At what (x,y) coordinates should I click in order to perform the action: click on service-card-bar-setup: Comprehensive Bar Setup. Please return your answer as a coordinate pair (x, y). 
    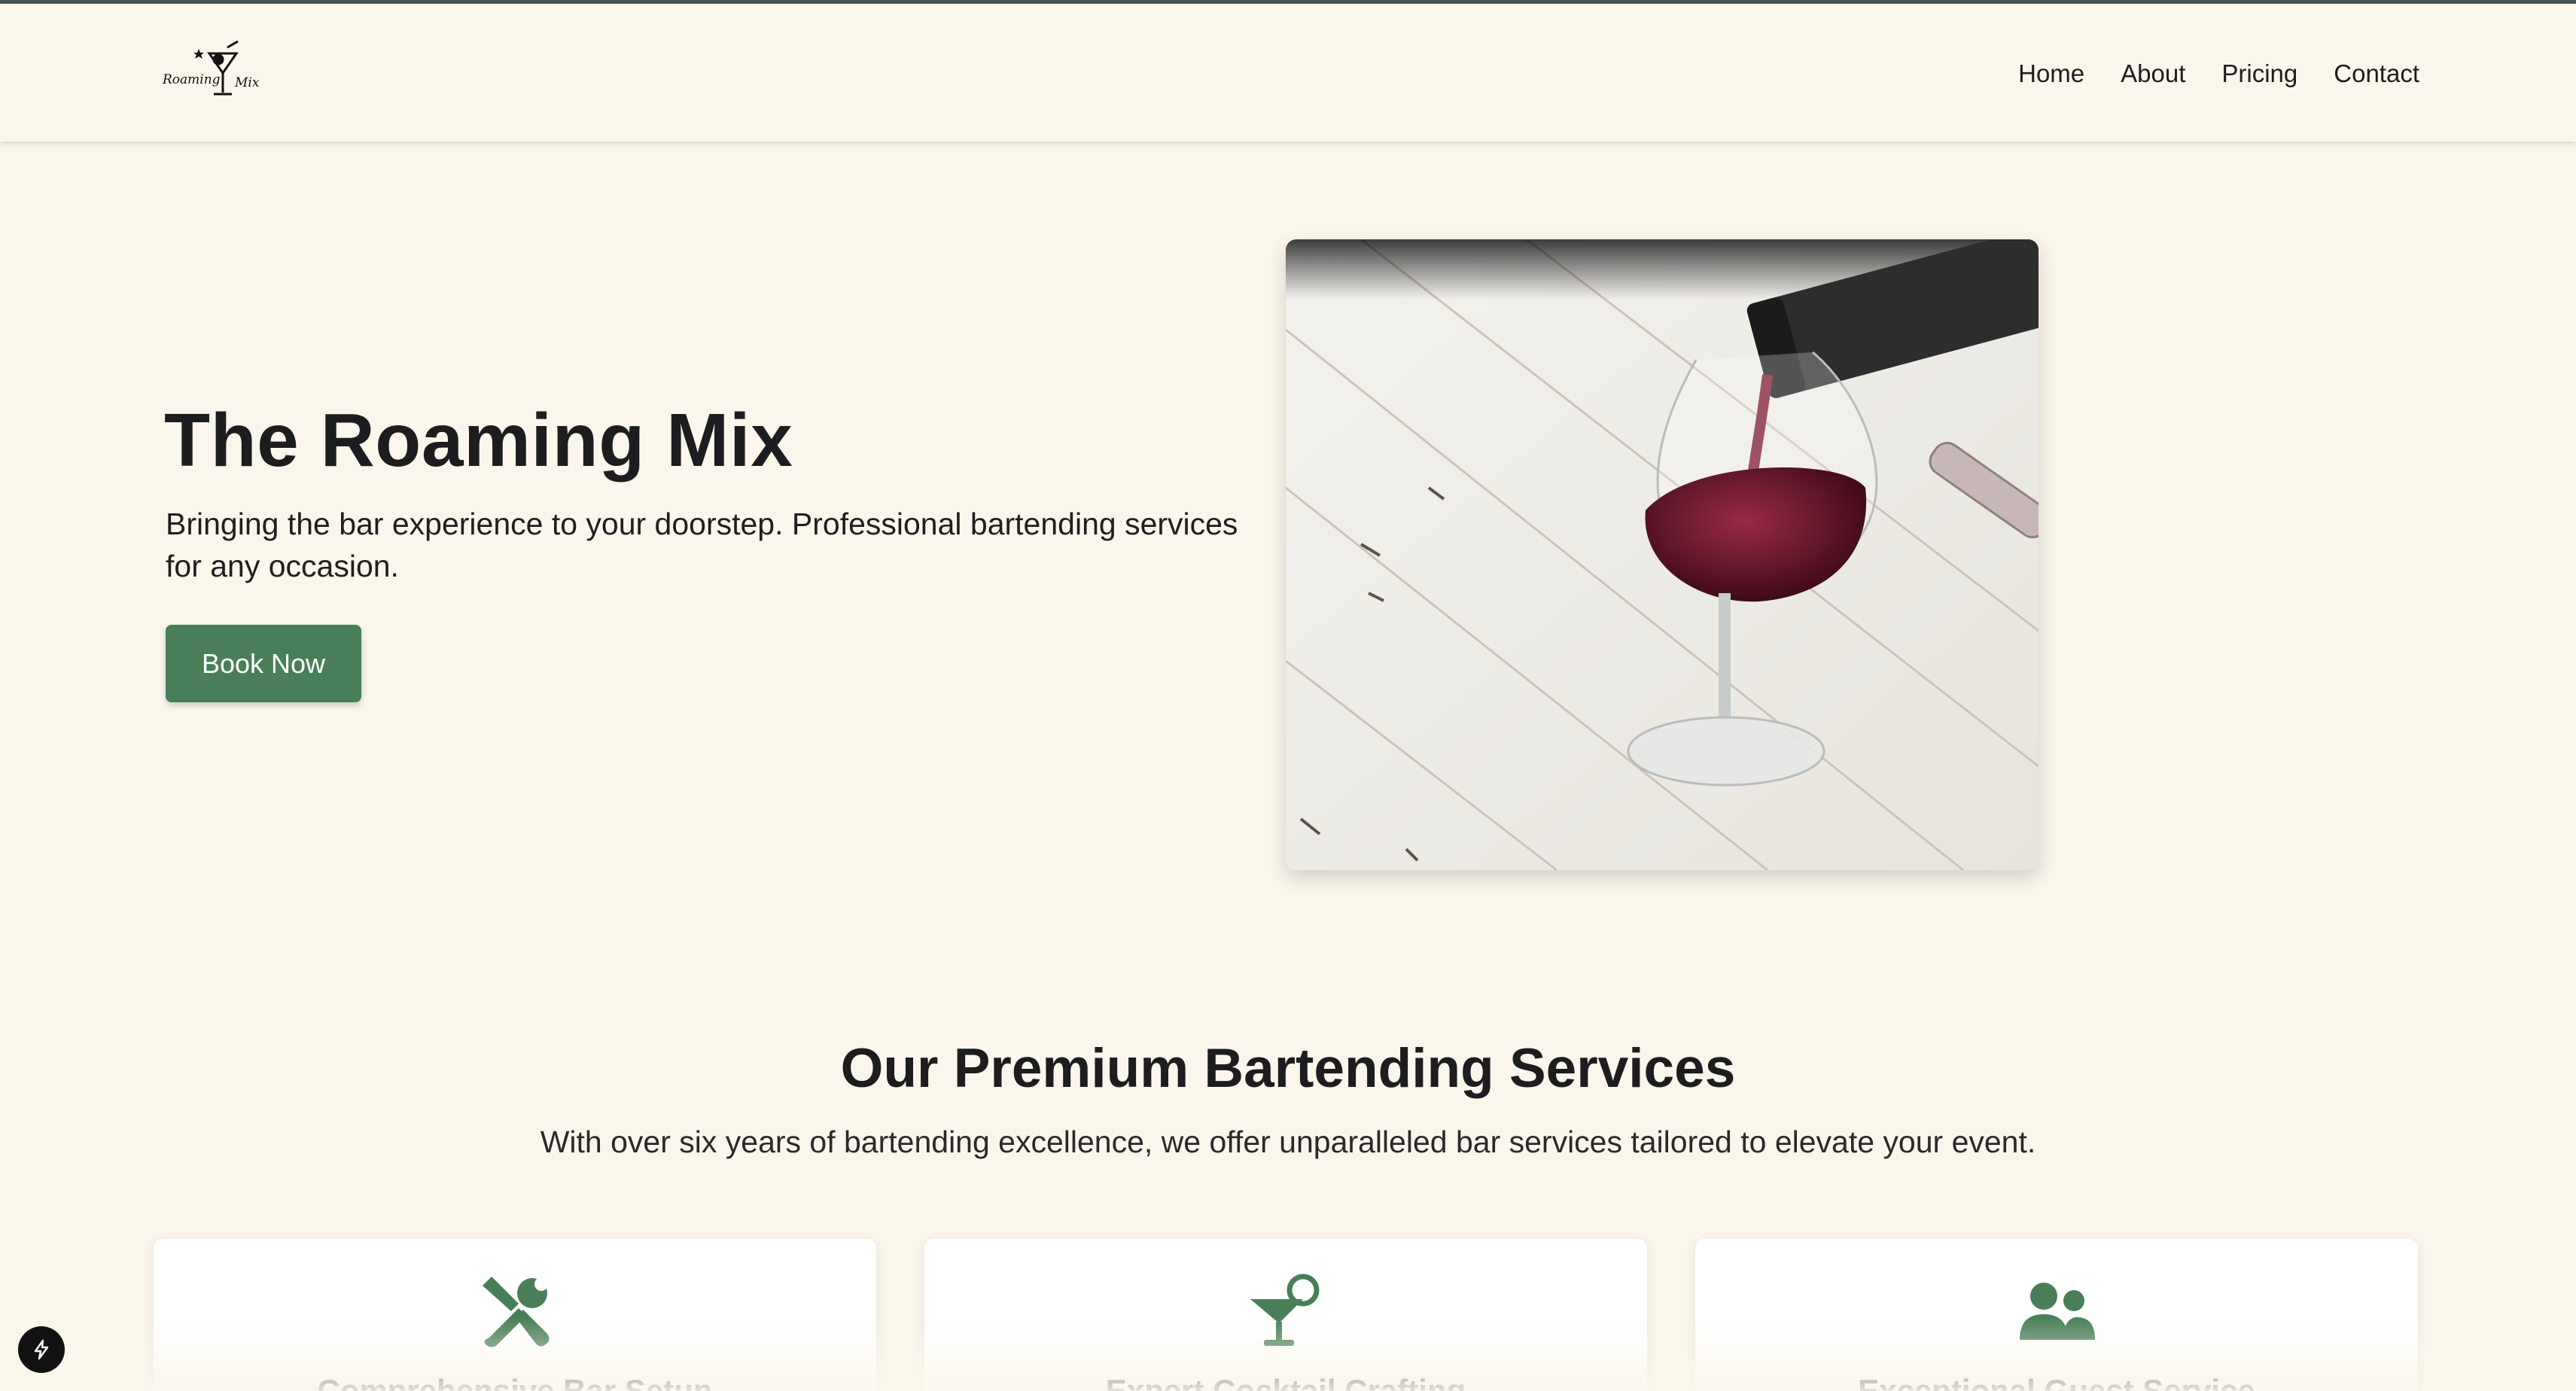
    Looking at the image, I should click on (515, 1315).